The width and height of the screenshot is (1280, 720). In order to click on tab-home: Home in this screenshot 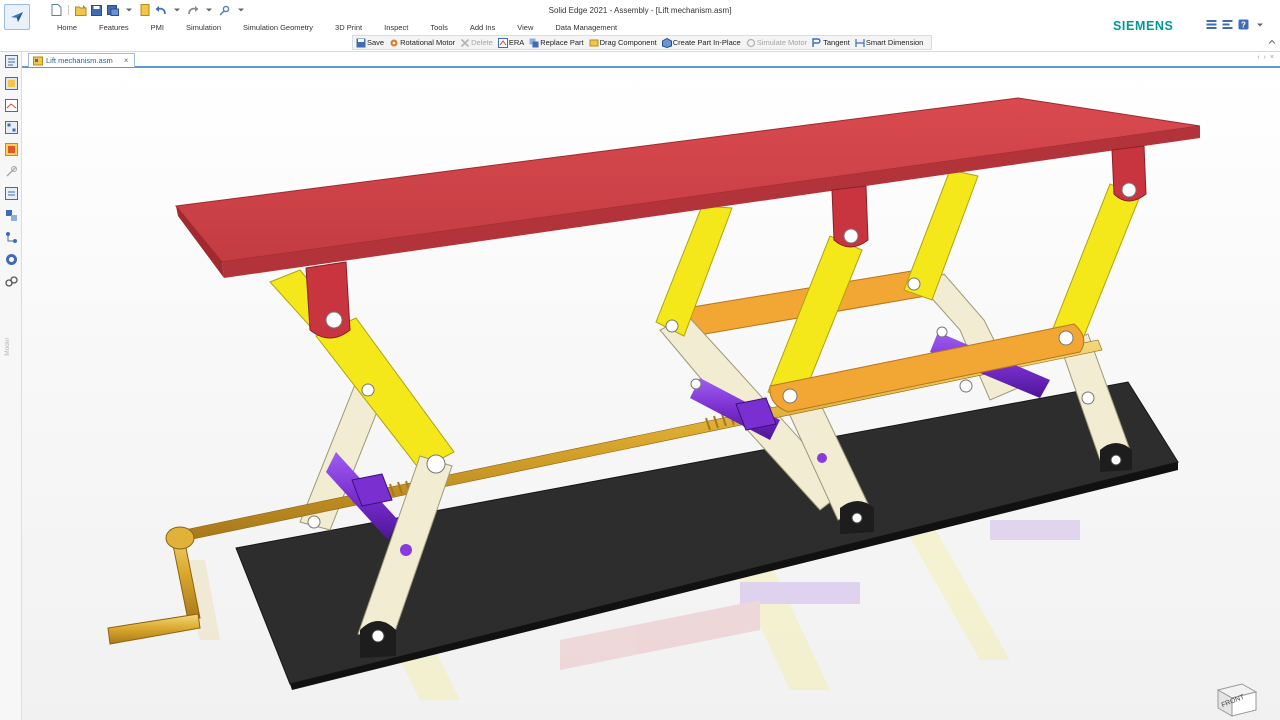, I will do `click(67, 27)`.